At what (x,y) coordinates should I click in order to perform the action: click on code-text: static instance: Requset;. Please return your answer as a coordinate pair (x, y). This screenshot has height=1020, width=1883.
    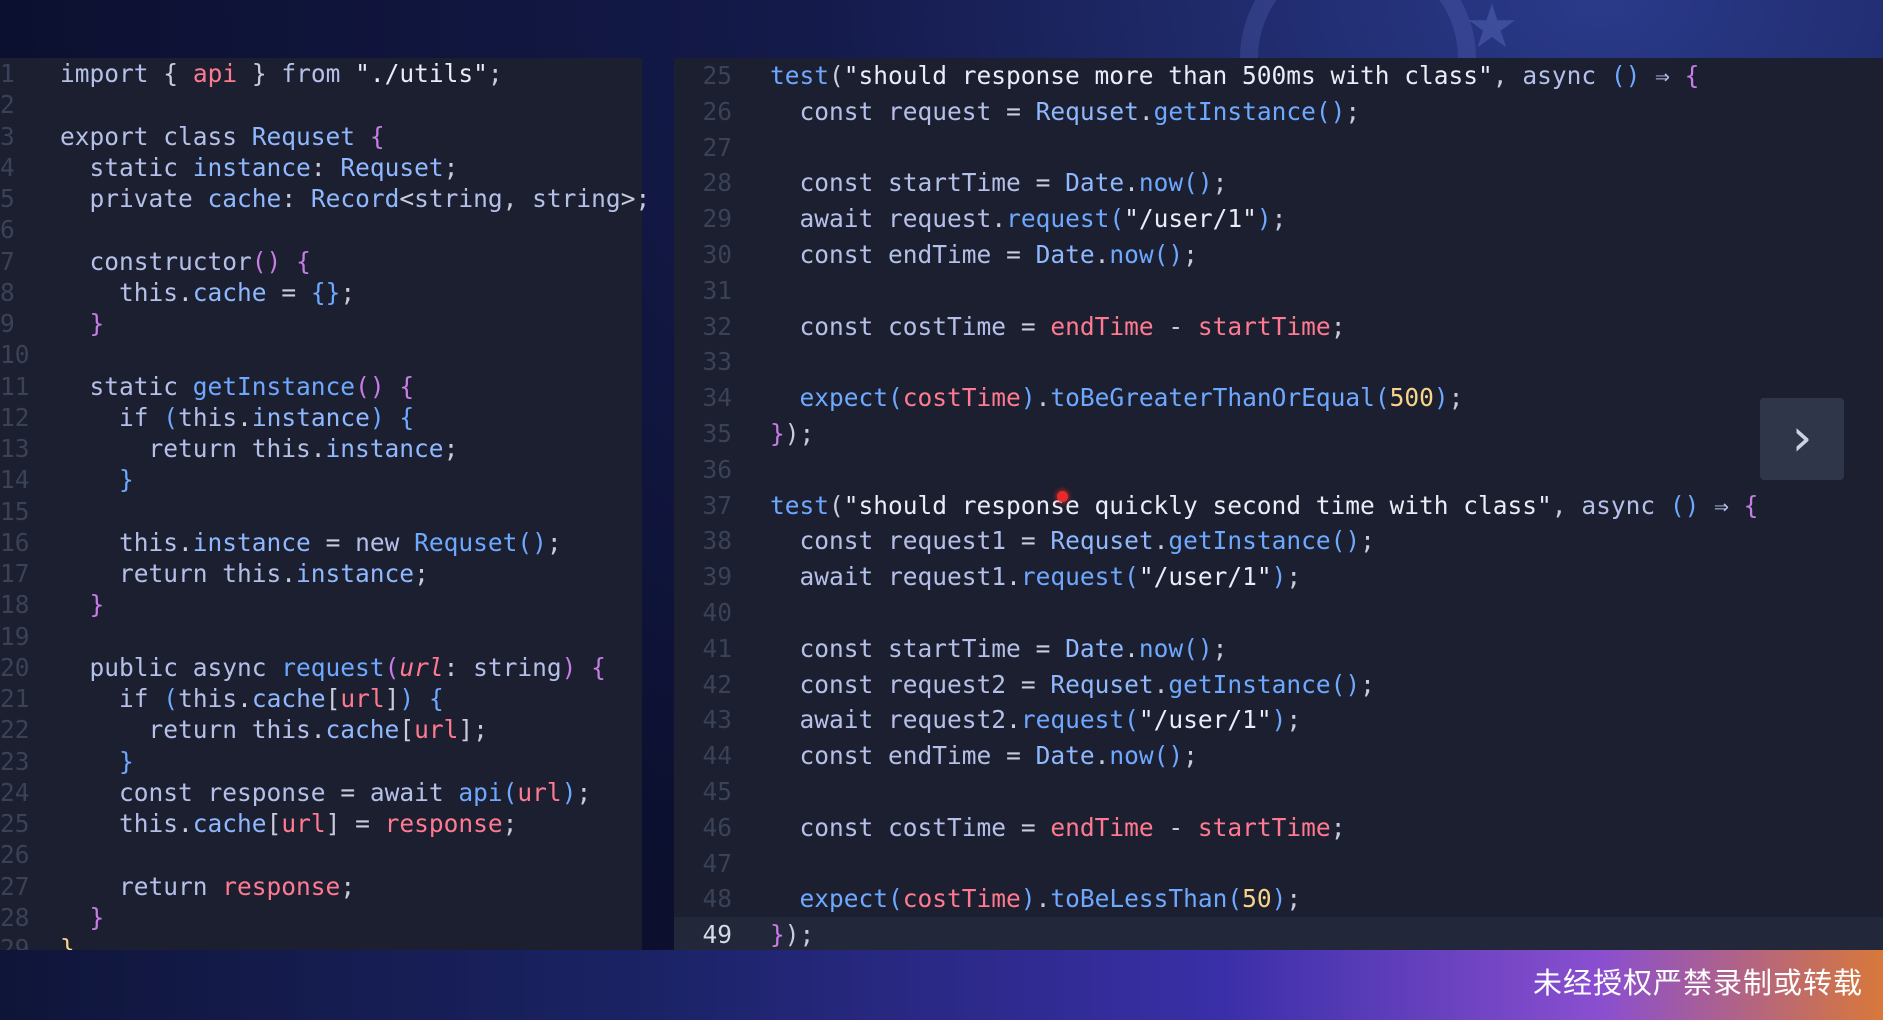
    Looking at the image, I should click on (274, 167).